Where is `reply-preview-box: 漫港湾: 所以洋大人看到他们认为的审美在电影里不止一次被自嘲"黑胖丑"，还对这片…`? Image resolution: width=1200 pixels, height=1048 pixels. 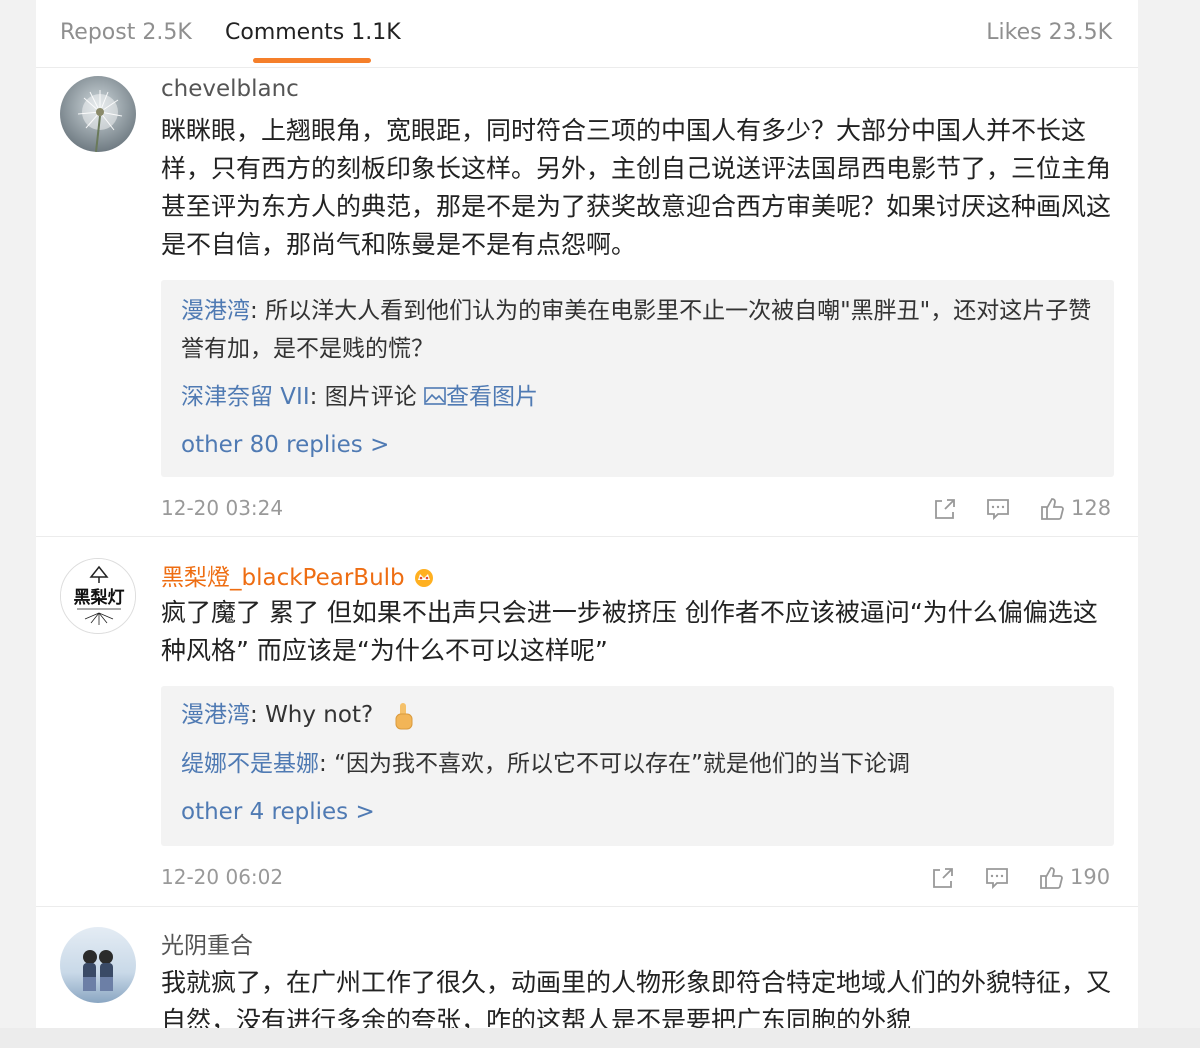 reply-preview-box: 漫港湾: 所以洋大人看到他们认为的审美在电影里不止一次被自嘲"黑胖丑"，还对这片… is located at coordinates (637, 378).